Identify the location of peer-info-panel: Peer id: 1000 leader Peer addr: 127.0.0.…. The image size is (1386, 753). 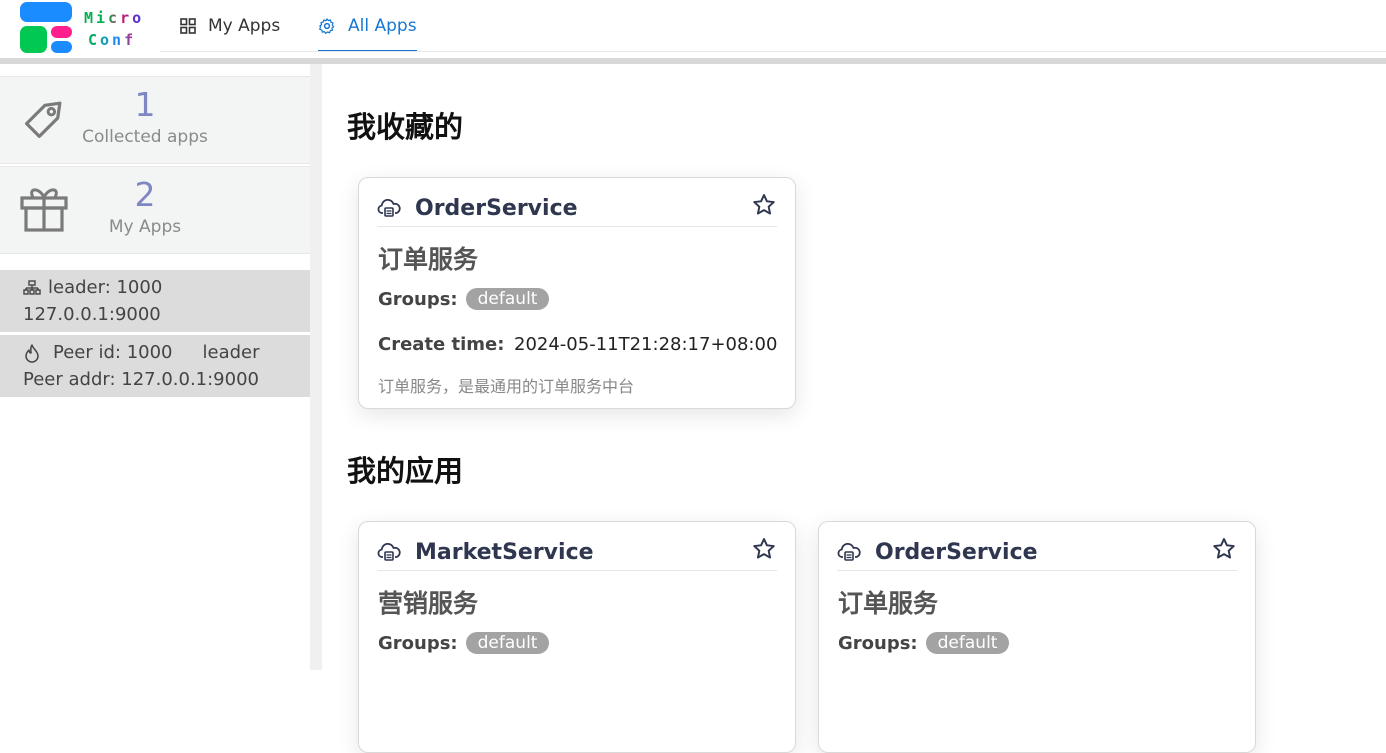
(155, 366).